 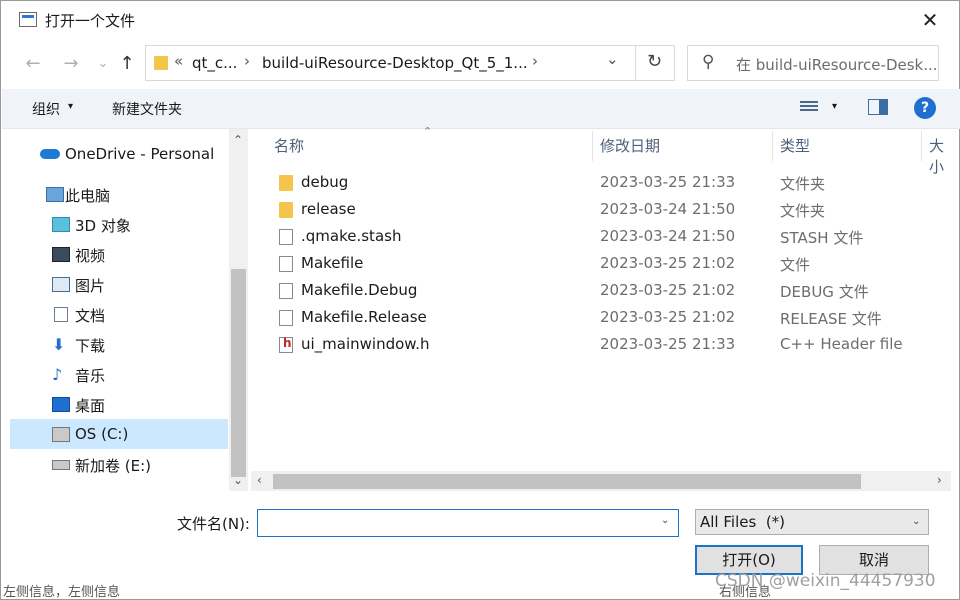 I want to click on recent-locations-button: ⌄, so click(x=103, y=64).